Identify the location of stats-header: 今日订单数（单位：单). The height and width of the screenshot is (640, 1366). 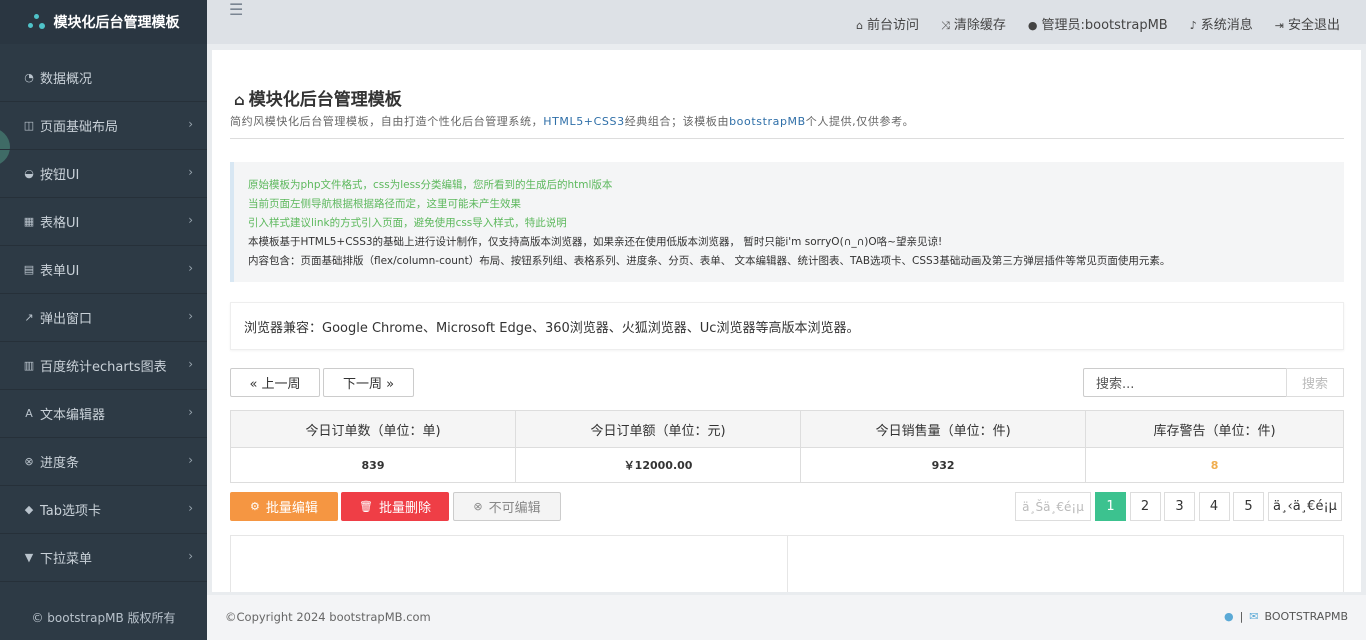
(373, 429).